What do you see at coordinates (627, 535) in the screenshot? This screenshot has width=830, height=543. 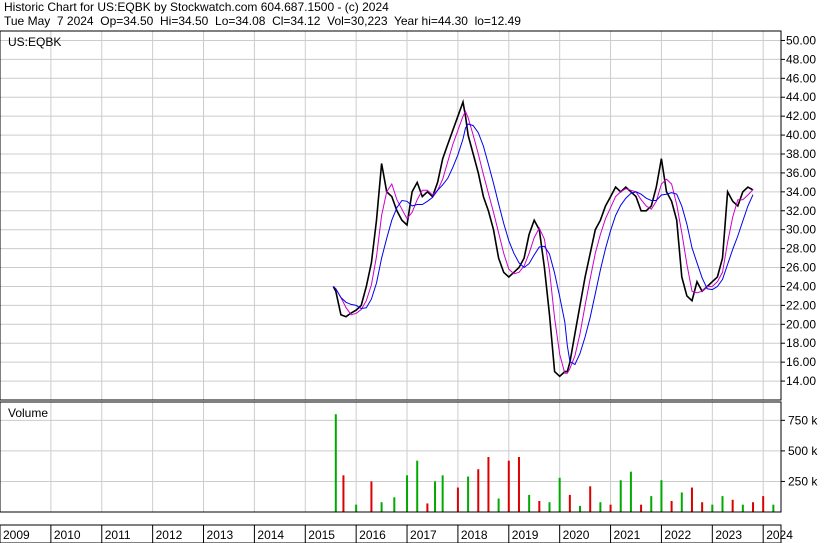 I see `year-label: 2021` at bounding box center [627, 535].